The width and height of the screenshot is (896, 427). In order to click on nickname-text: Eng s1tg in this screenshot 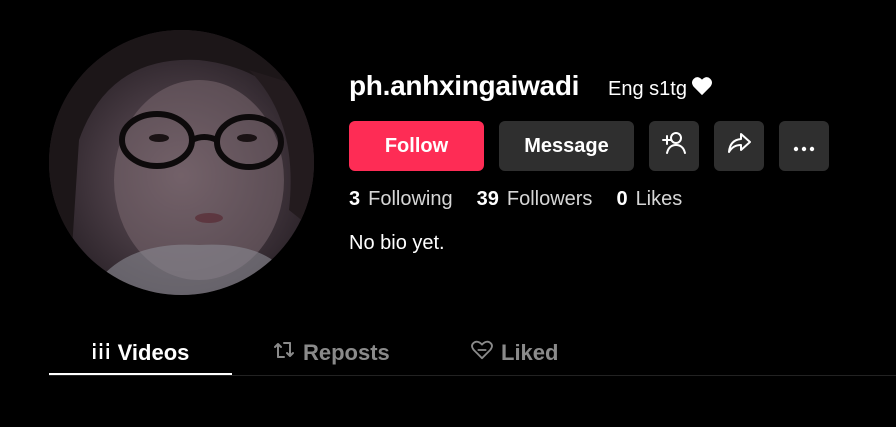, I will do `click(647, 88)`.